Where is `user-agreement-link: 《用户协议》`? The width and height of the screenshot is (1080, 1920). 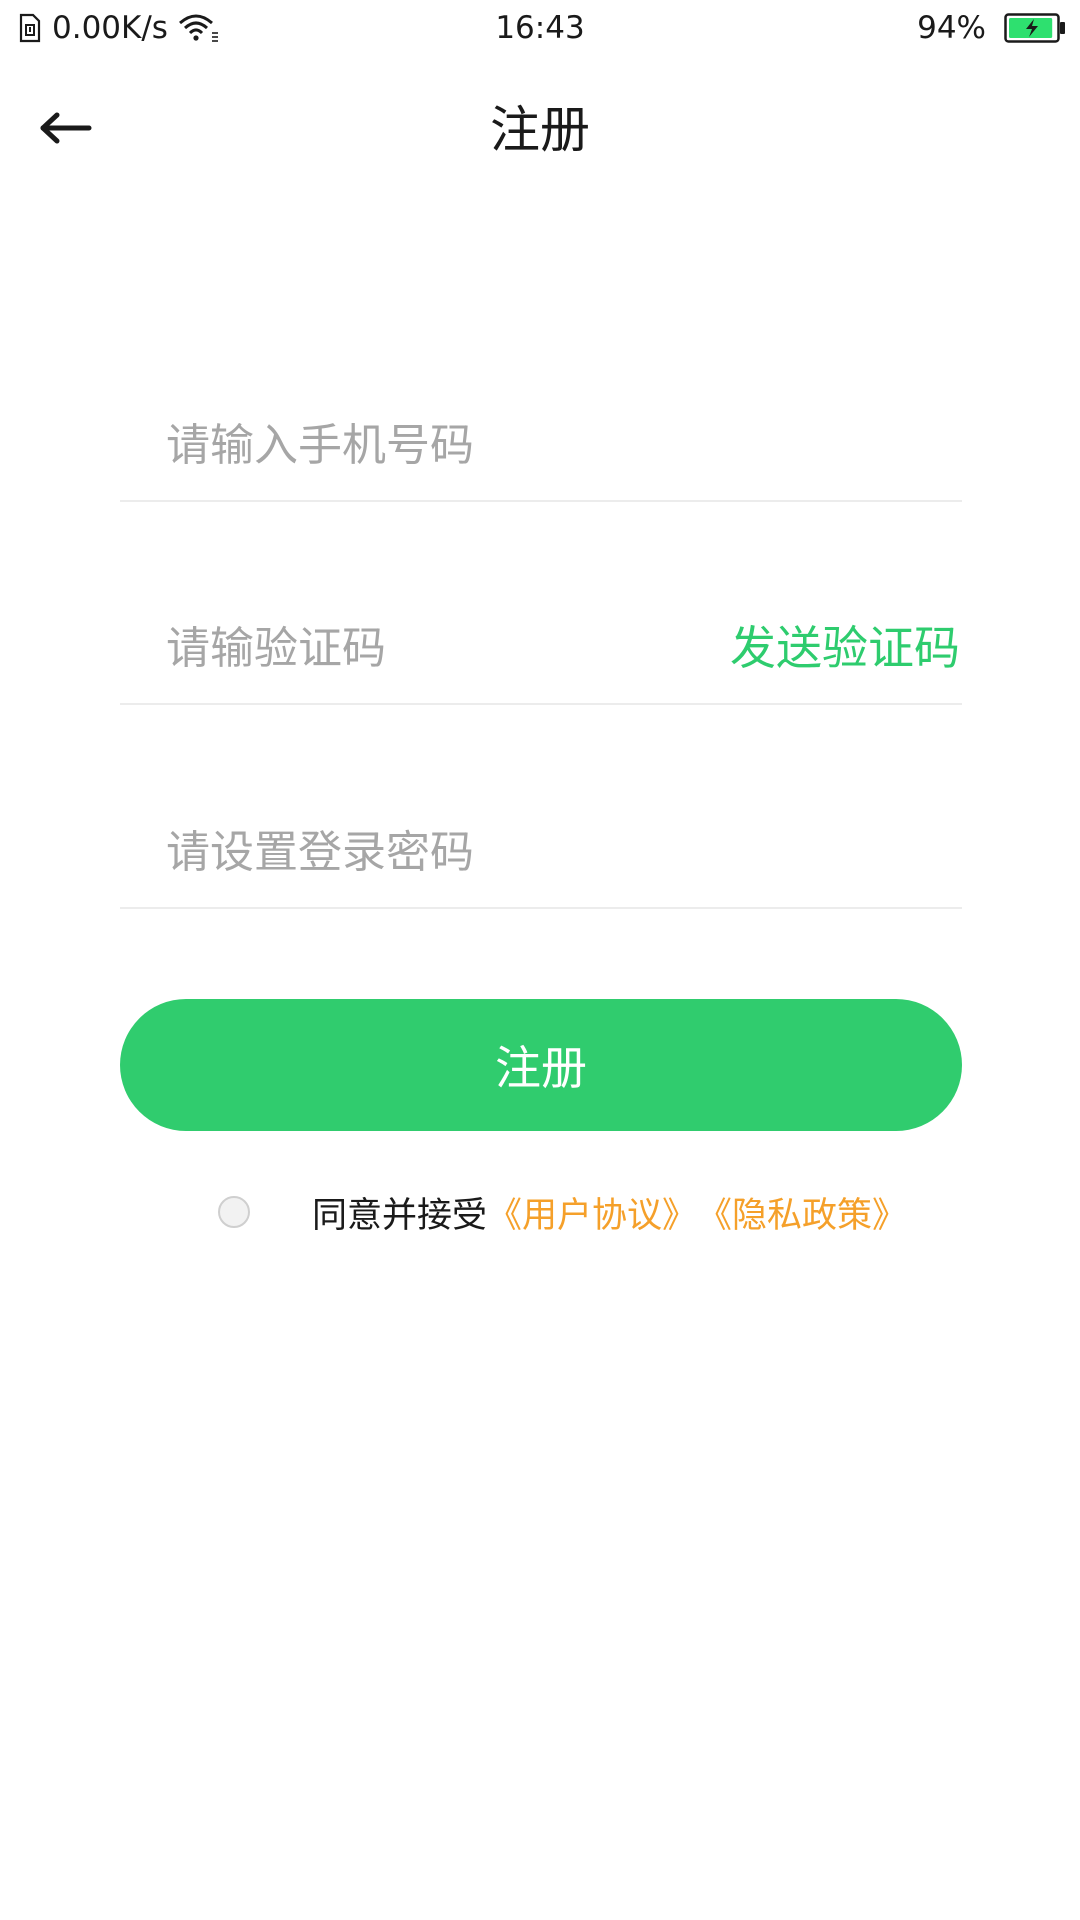
user-agreement-link: 《用户协议》 is located at coordinates (592, 1212).